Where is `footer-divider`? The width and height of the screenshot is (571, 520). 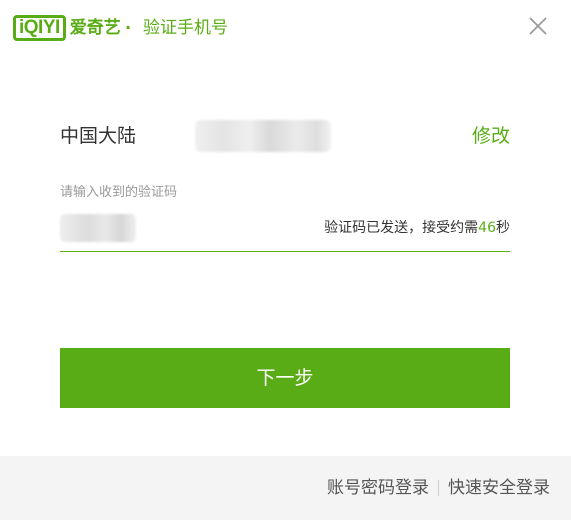
footer-divider is located at coordinates (438, 488).